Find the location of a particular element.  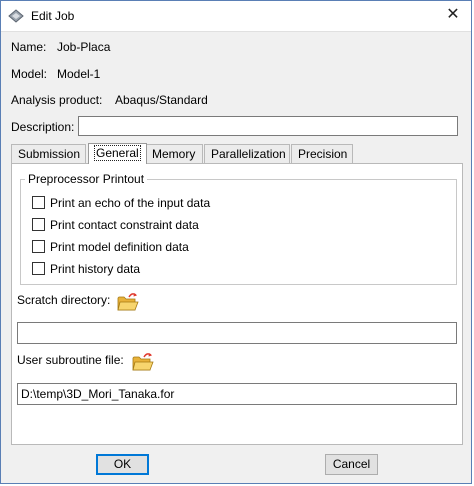

tab-label: Precision is located at coordinates (323, 154).